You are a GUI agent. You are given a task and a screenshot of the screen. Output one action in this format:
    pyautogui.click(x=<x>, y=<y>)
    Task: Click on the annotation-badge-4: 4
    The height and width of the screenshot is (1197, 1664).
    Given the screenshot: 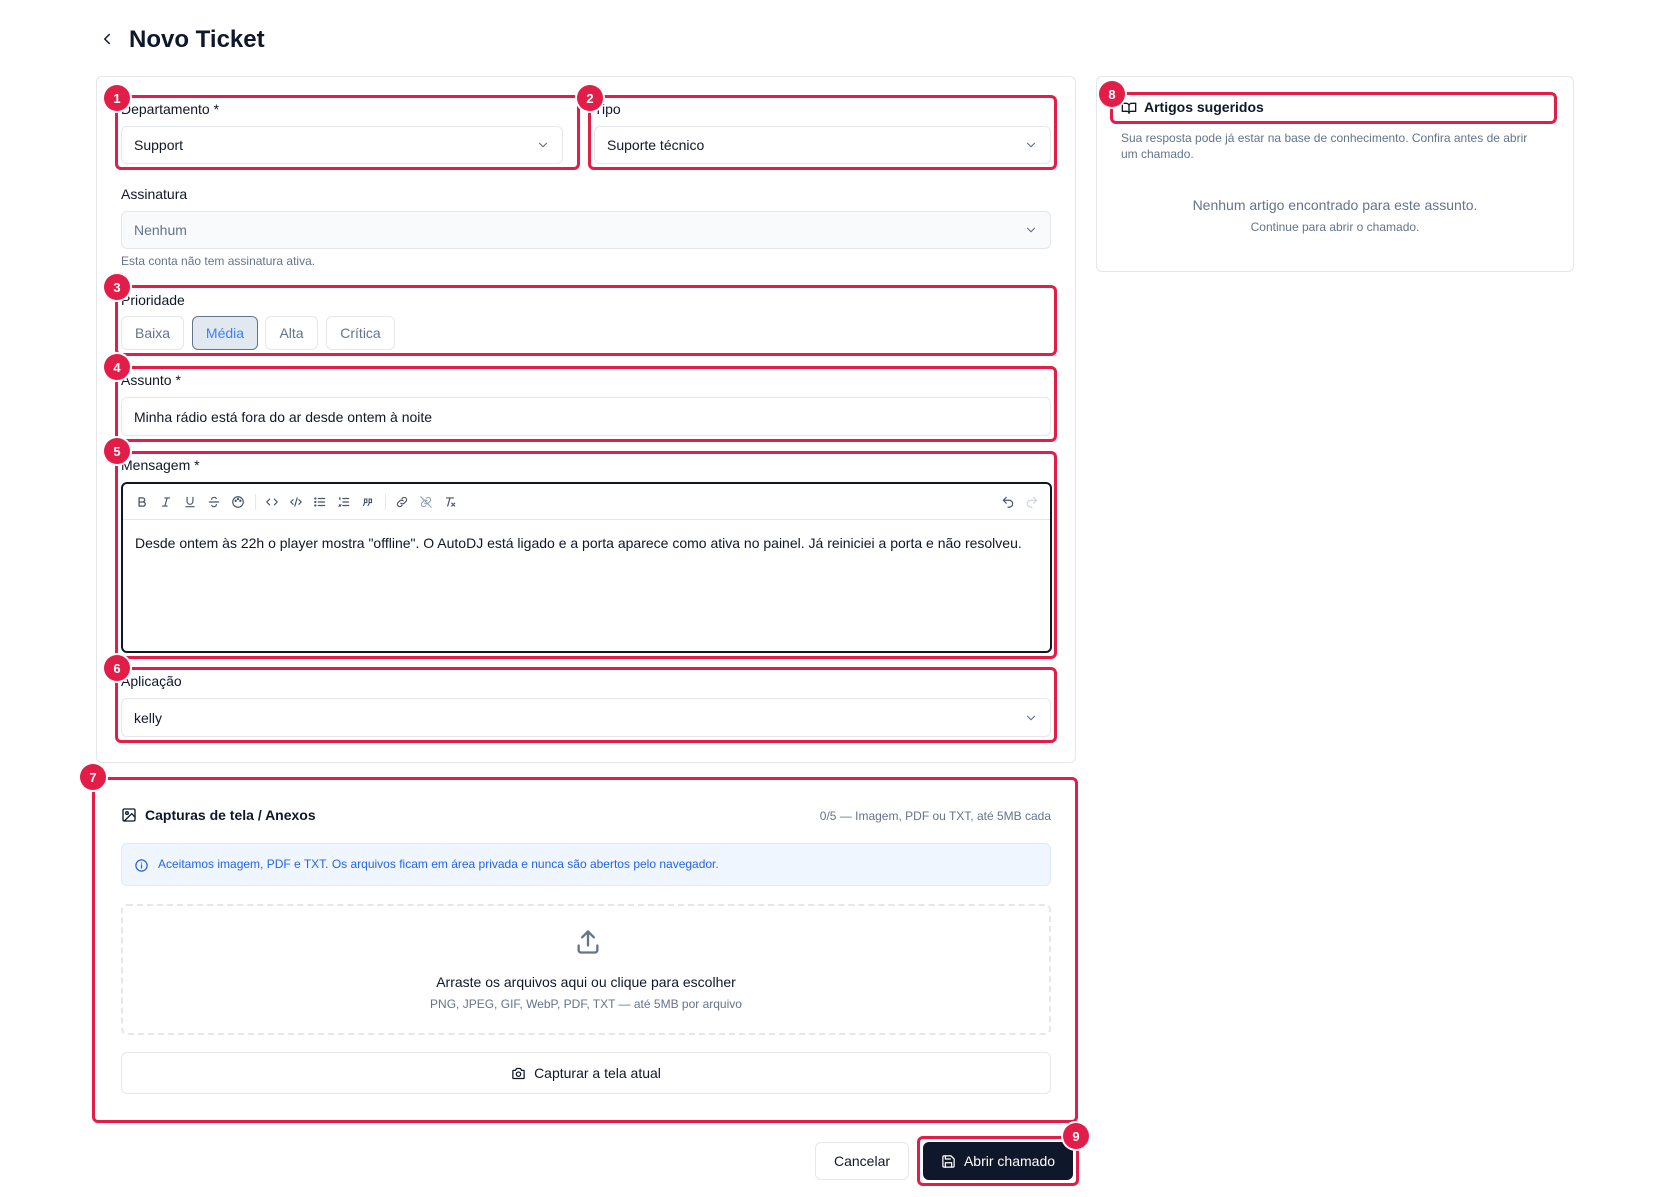 What is the action you would take?
    pyautogui.click(x=117, y=367)
    